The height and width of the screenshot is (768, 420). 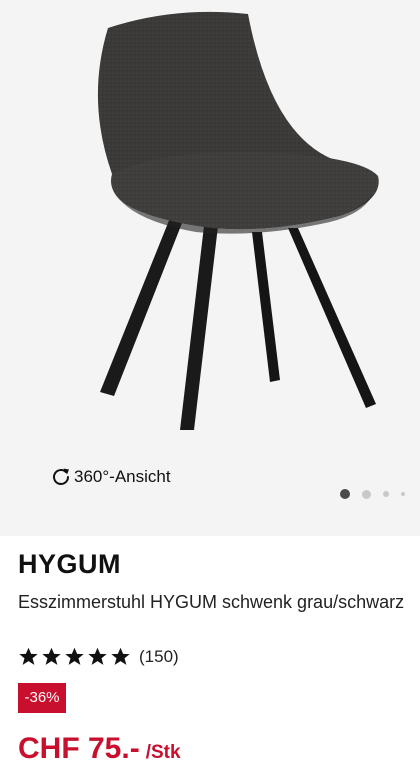 I want to click on product-rating: (150), so click(x=98, y=656).